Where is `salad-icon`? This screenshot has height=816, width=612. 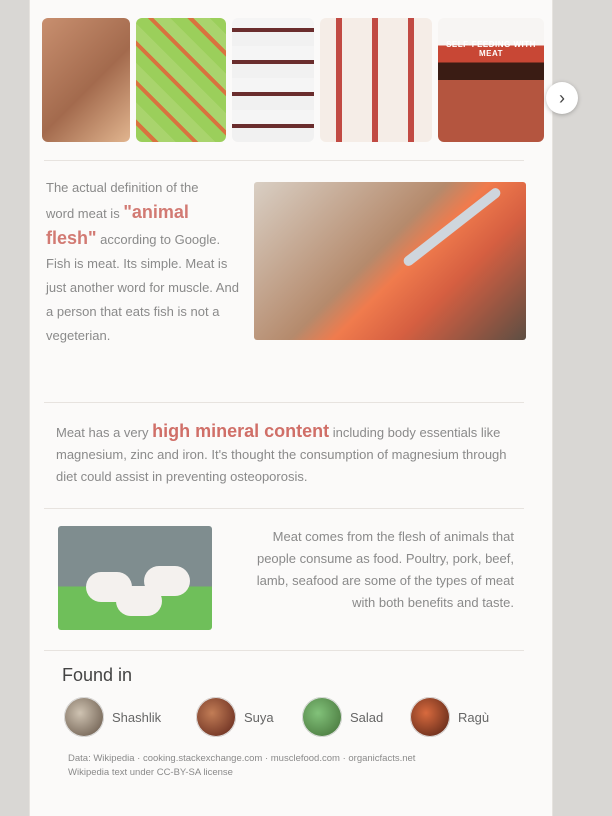 salad-icon is located at coordinates (322, 717).